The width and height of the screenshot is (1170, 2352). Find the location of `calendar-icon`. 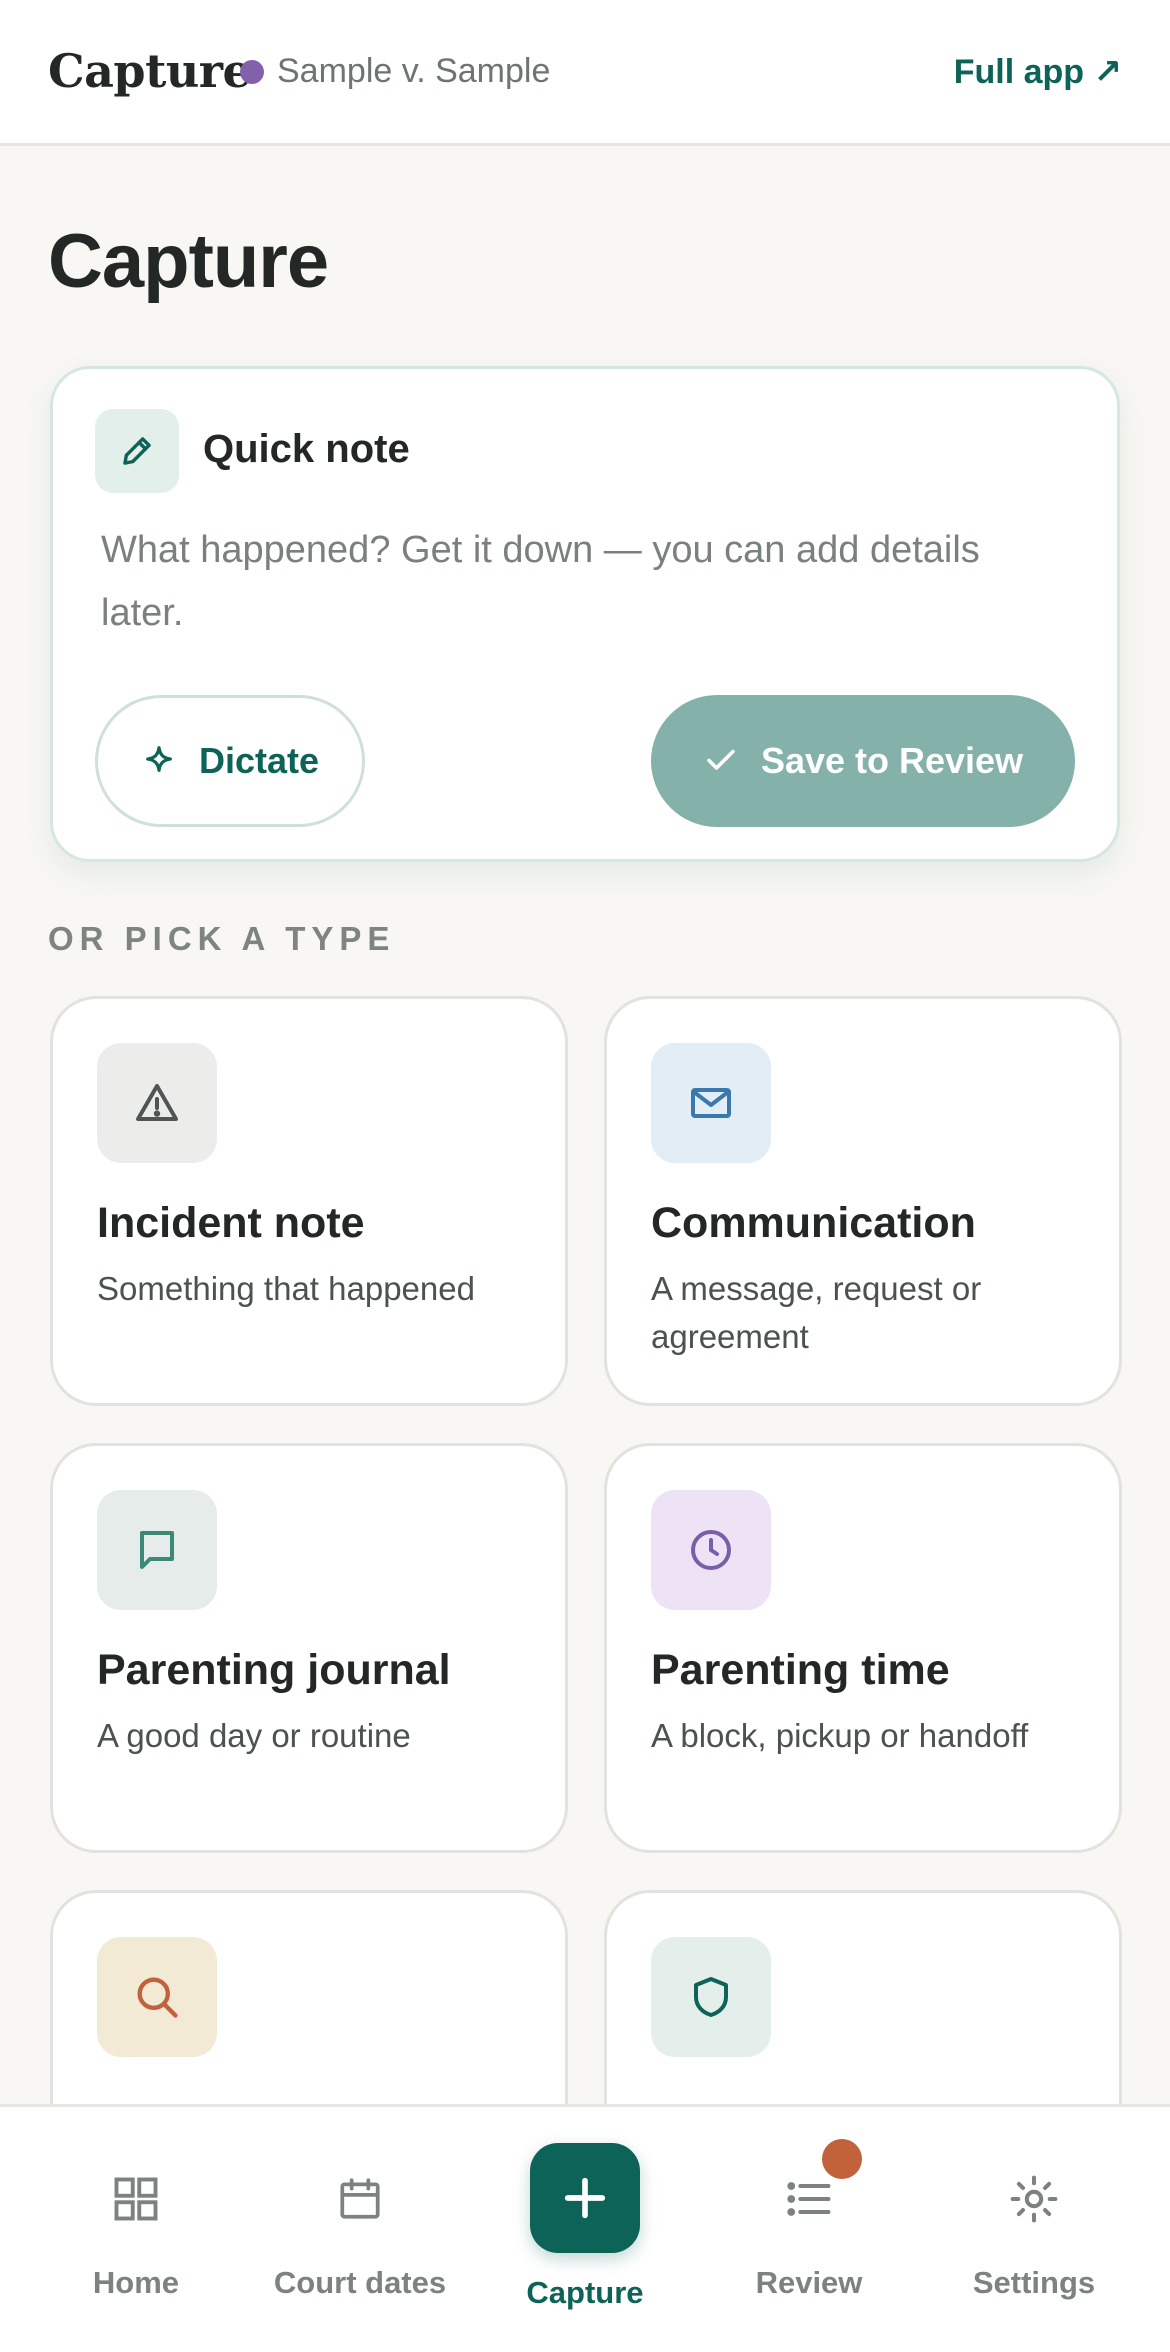

calendar-icon is located at coordinates (360, 2199).